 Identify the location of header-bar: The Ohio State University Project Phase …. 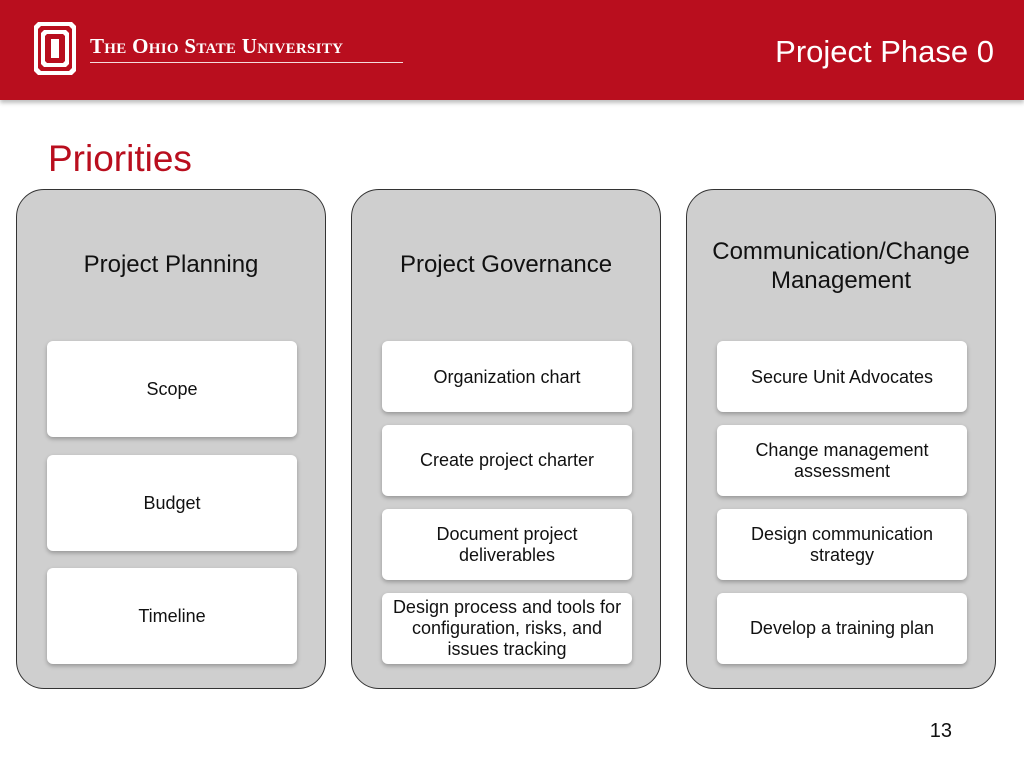
(512, 50).